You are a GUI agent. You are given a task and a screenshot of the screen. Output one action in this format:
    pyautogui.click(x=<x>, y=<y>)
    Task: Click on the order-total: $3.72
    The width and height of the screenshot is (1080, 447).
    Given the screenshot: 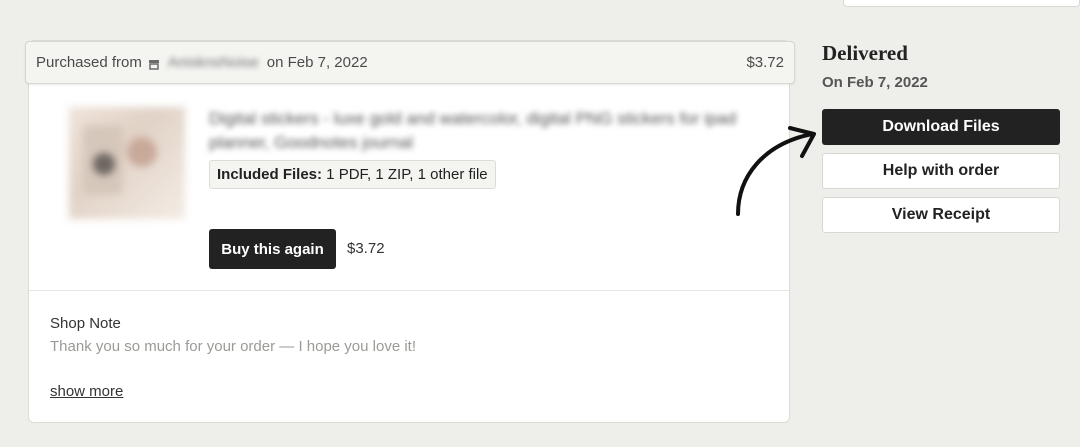 What is the action you would take?
    pyautogui.click(x=765, y=62)
    